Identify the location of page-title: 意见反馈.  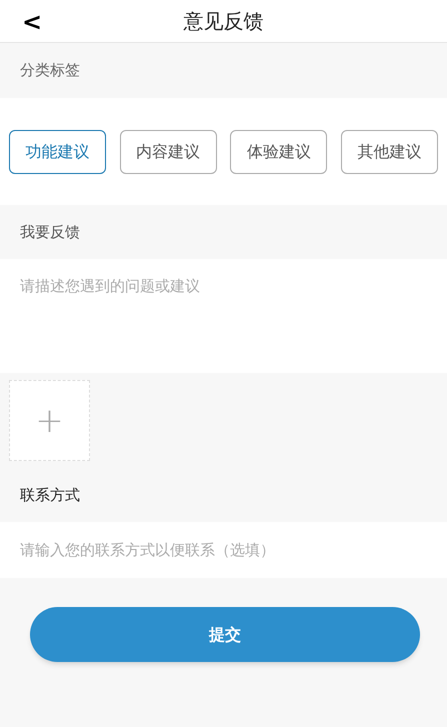
(224, 21).